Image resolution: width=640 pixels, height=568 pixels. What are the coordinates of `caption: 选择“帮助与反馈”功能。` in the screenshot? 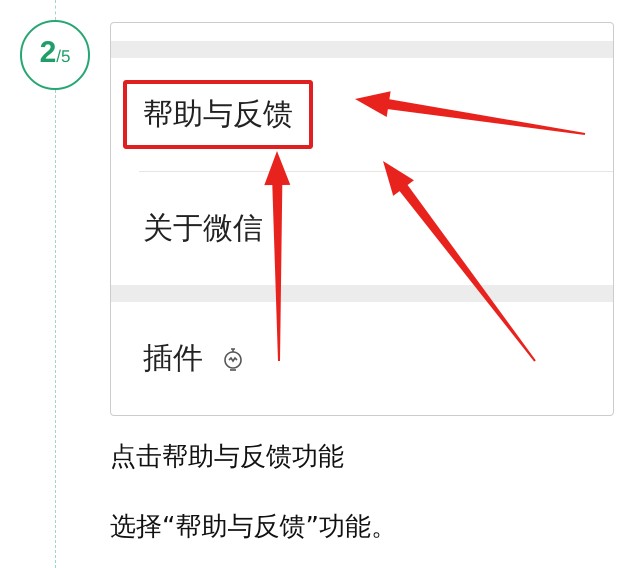 It's located at (254, 527).